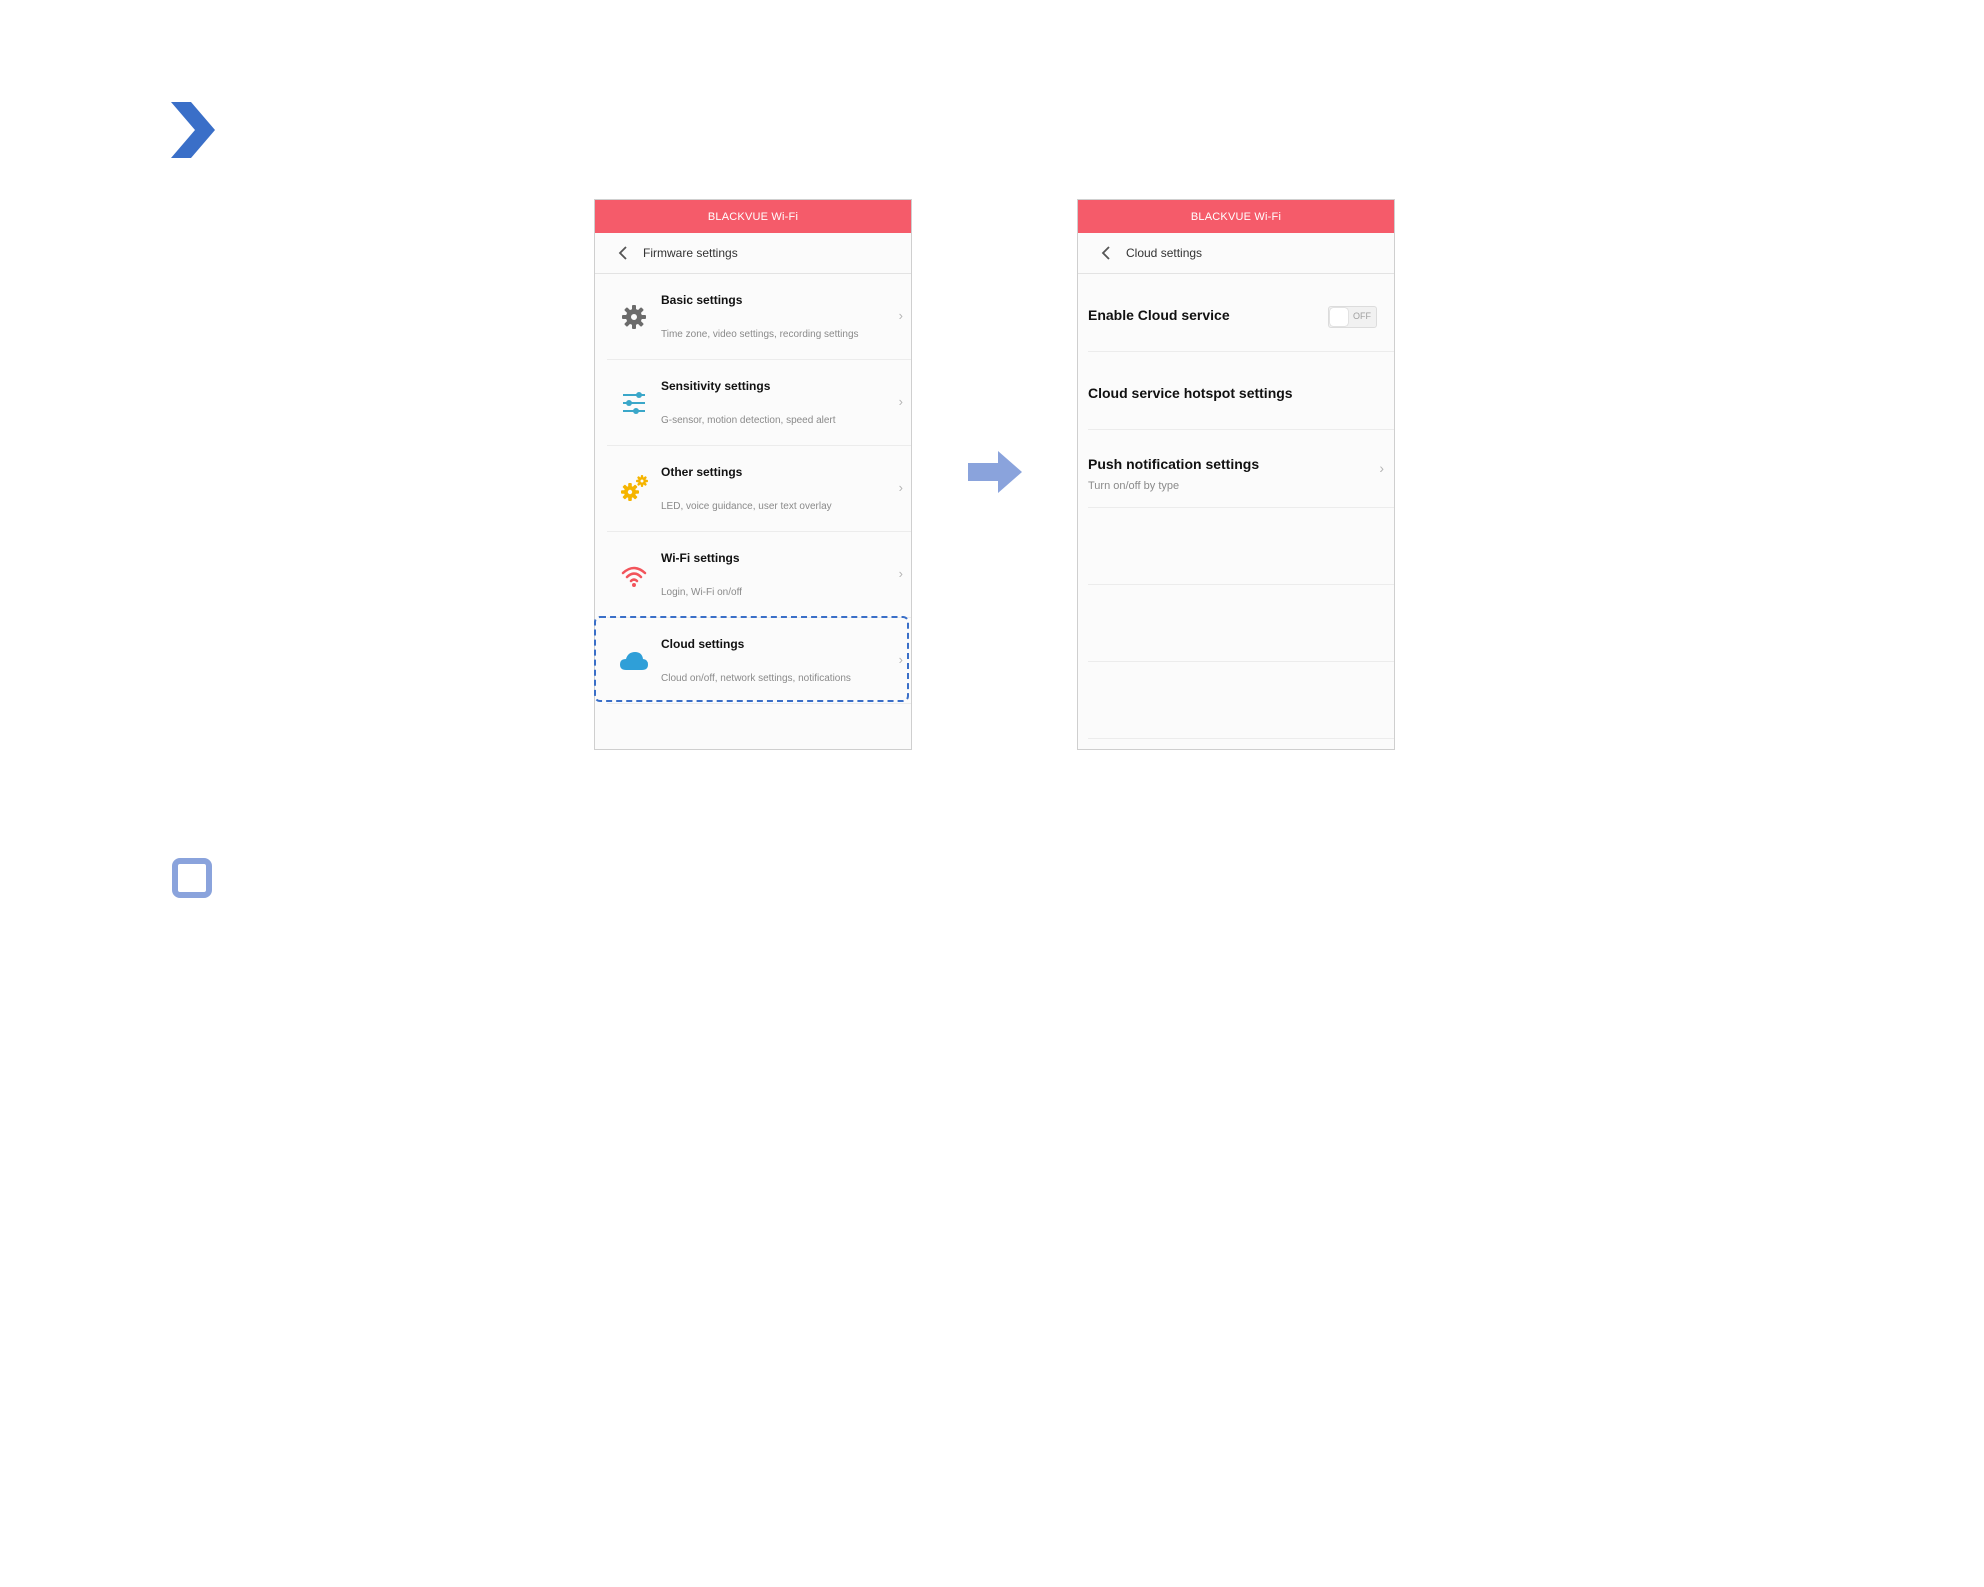 This screenshot has height=1587, width=1984. Describe the element at coordinates (634, 403) in the screenshot. I see `sliders-icon` at that location.